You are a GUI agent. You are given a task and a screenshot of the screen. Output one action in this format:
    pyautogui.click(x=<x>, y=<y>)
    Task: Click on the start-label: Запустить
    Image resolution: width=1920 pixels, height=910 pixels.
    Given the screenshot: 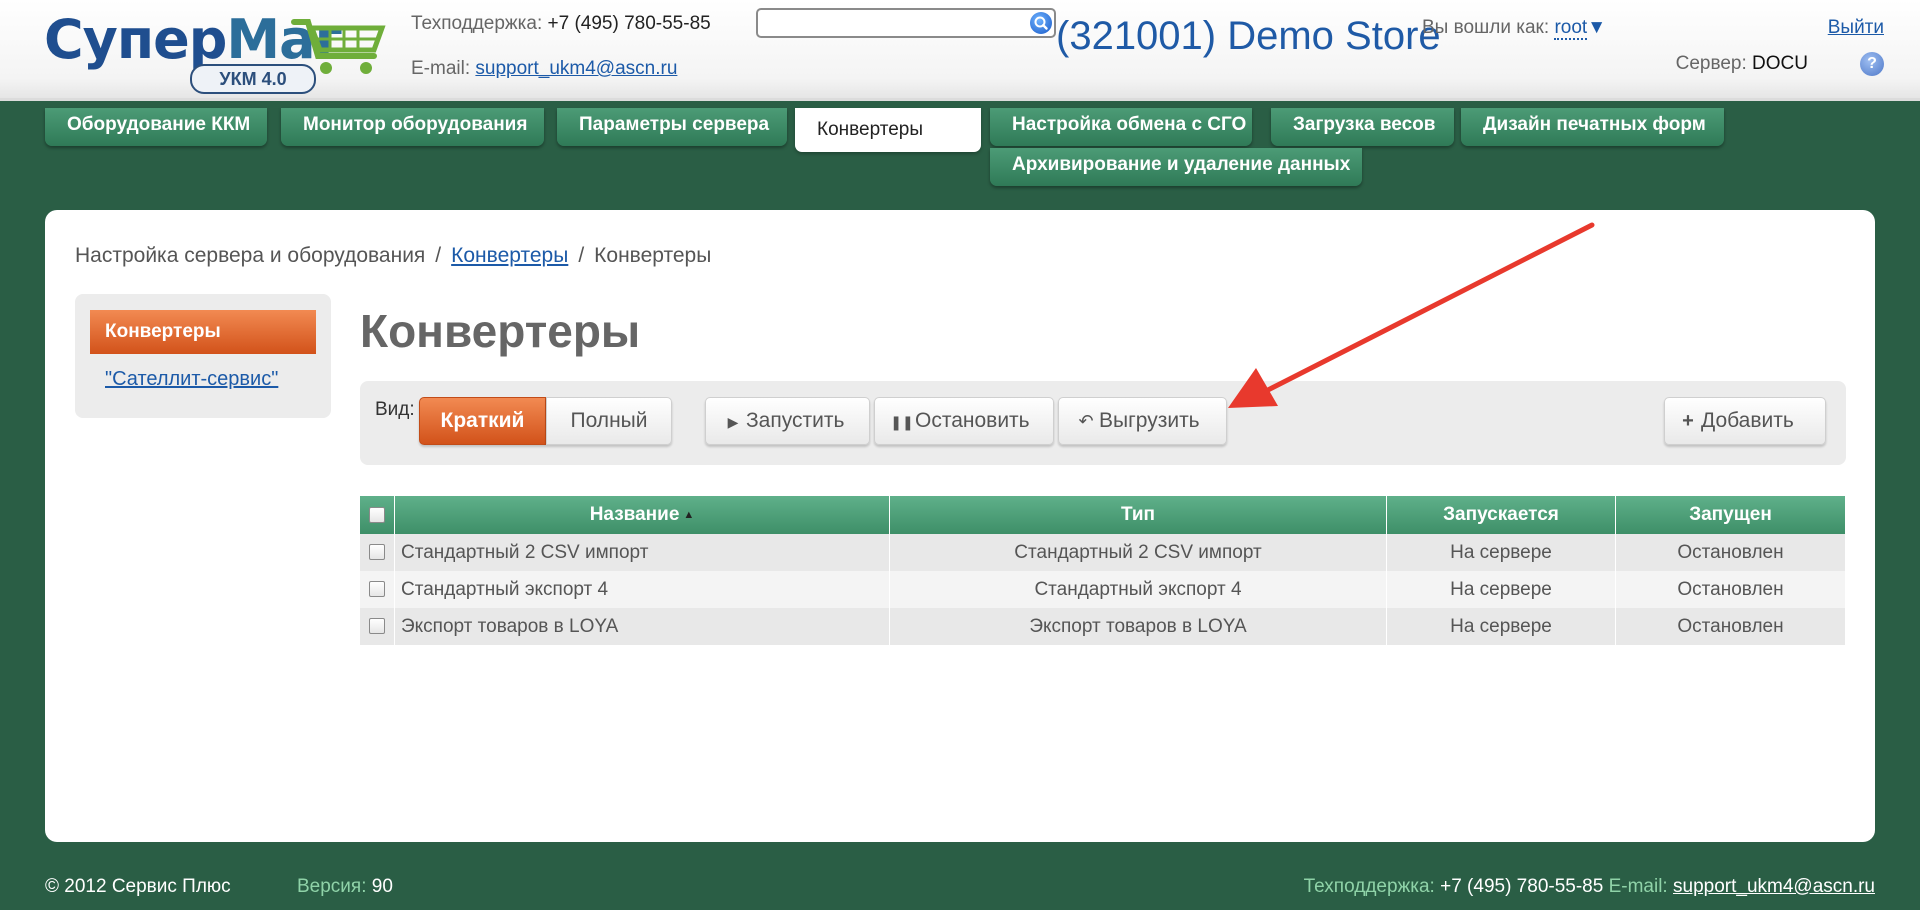 What is the action you would take?
    pyautogui.click(x=795, y=420)
    